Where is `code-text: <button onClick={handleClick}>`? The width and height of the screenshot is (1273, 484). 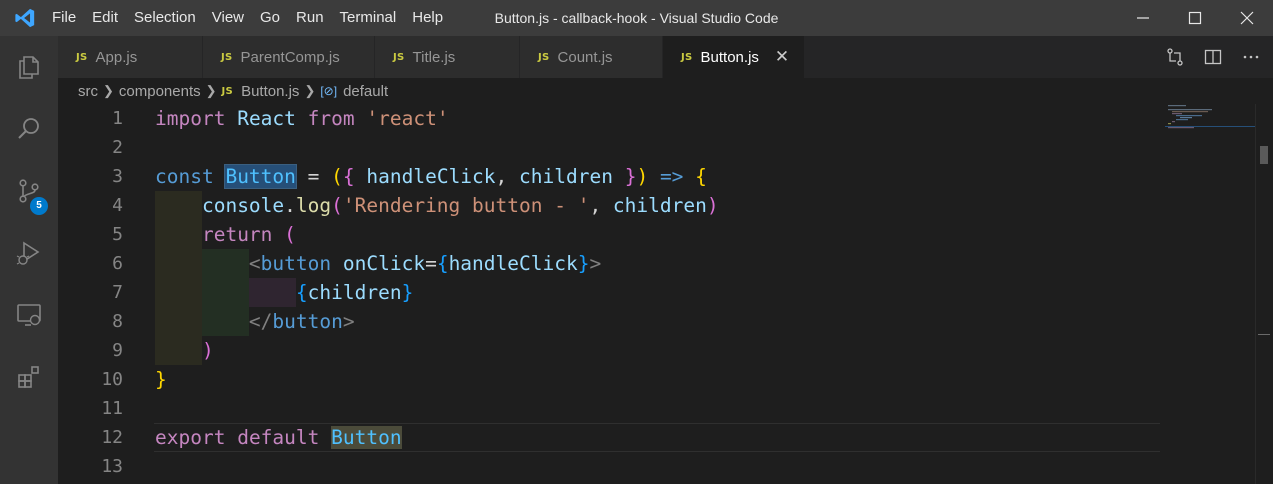
code-text: <button onClick={handleClick}> is located at coordinates (425, 263).